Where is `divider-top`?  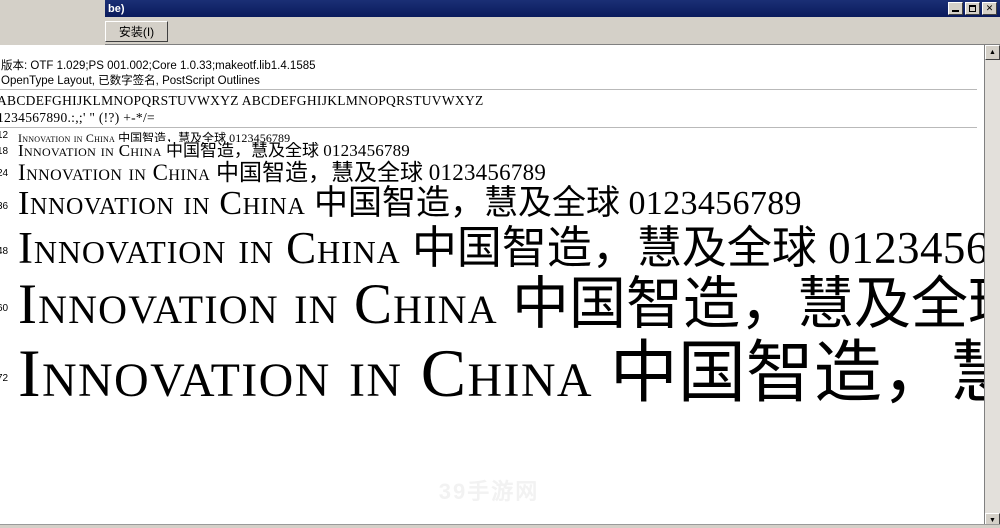 divider-top is located at coordinates (488, 89).